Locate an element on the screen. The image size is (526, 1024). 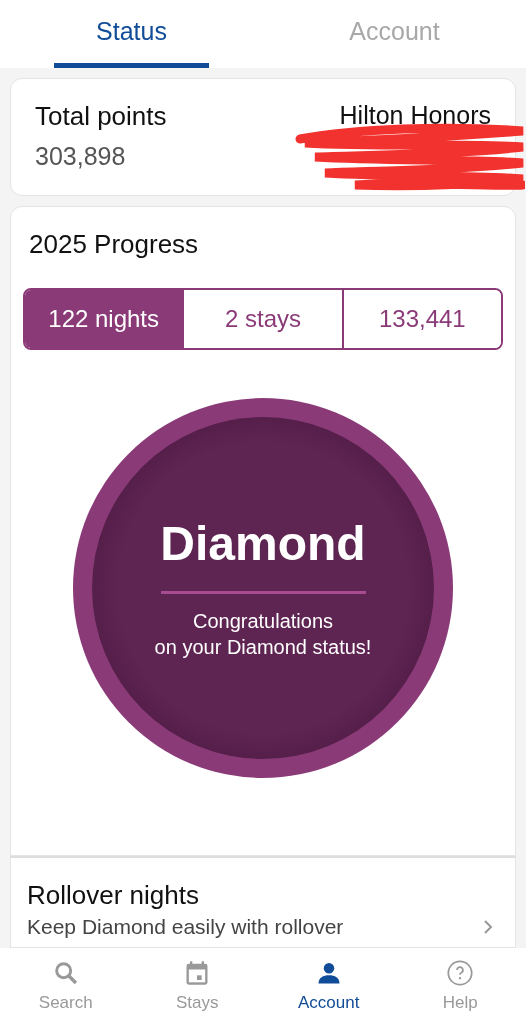
chevron-right-icon is located at coordinates (488, 927).